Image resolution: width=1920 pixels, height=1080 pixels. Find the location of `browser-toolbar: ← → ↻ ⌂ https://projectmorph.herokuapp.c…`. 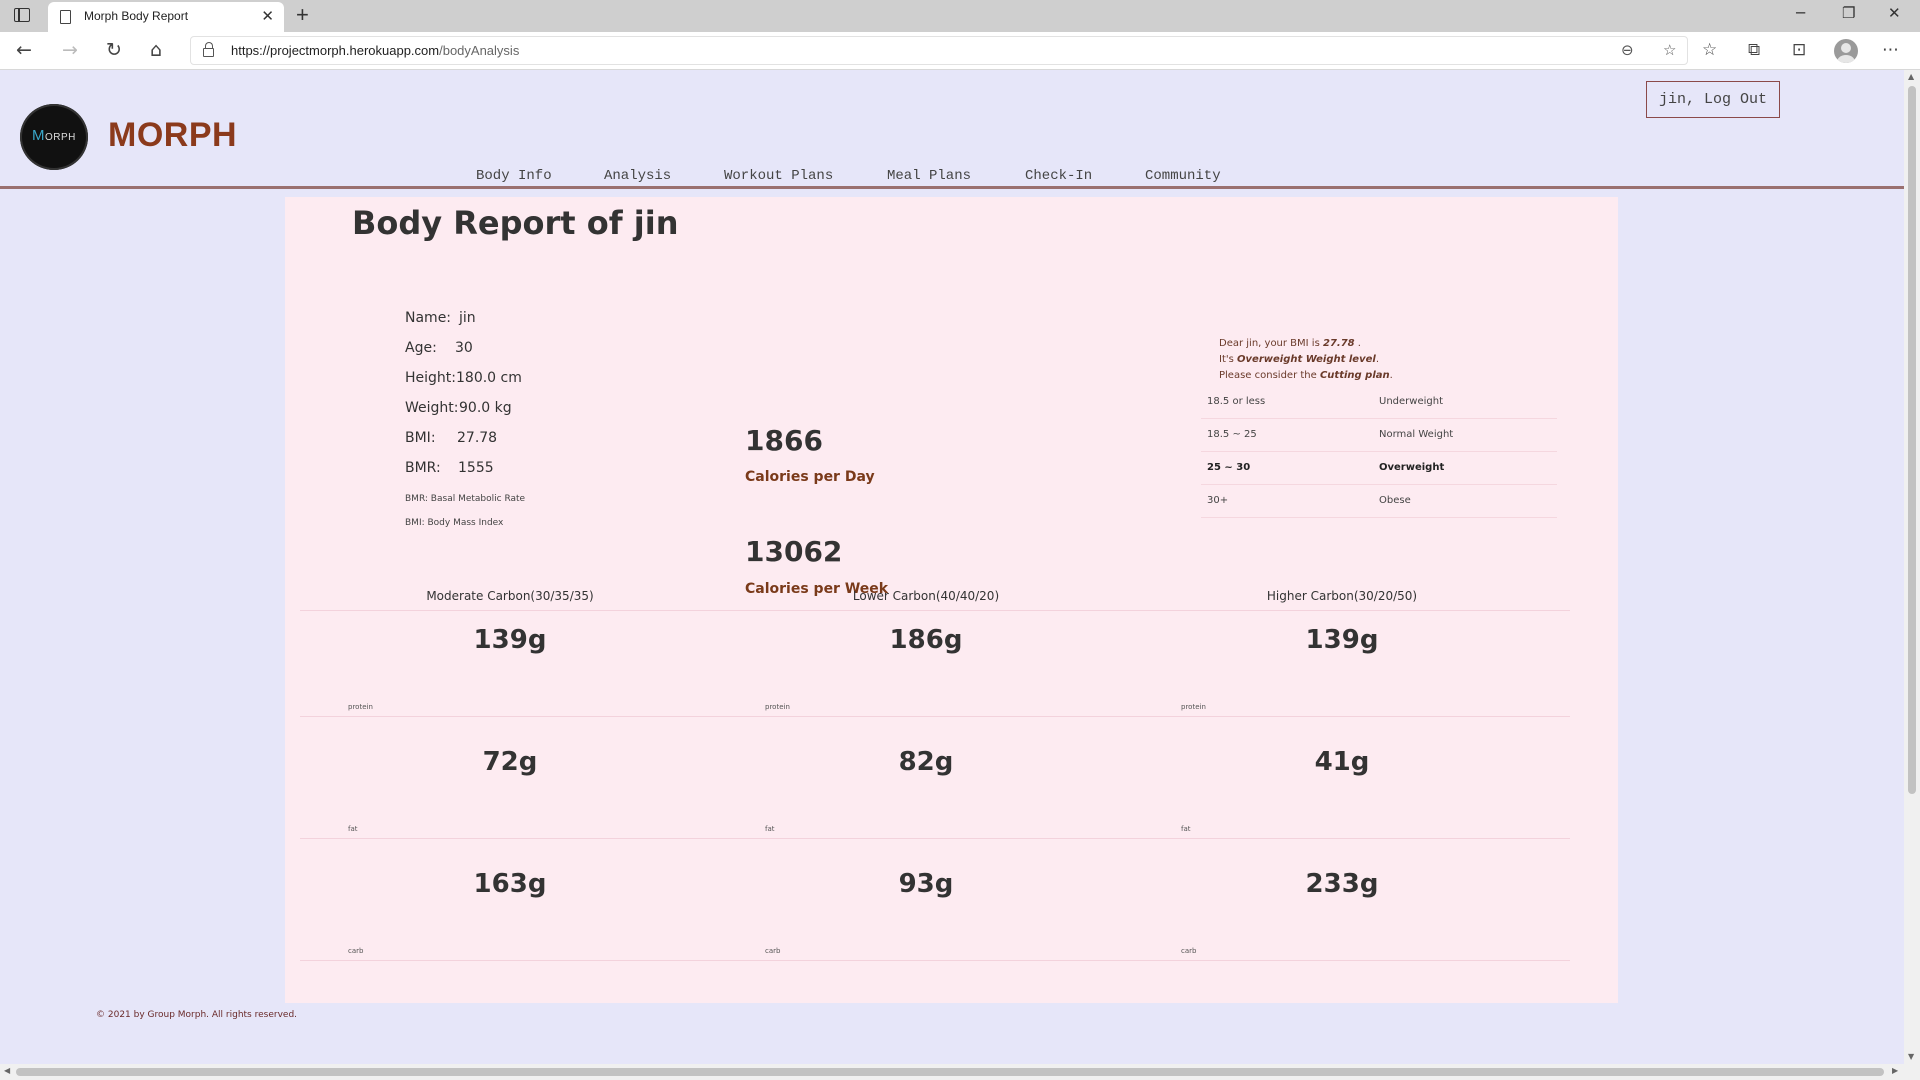

browser-toolbar: ← → ↻ ⌂ https://projectmorph.herokuapp.c… is located at coordinates (960, 51).